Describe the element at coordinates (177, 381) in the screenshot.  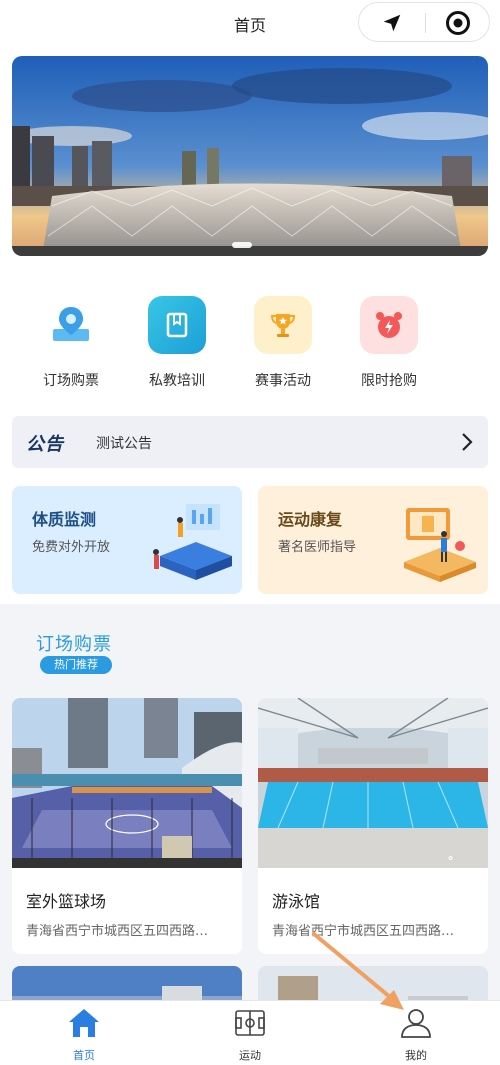
I see `quick-label: 私教培训` at that location.